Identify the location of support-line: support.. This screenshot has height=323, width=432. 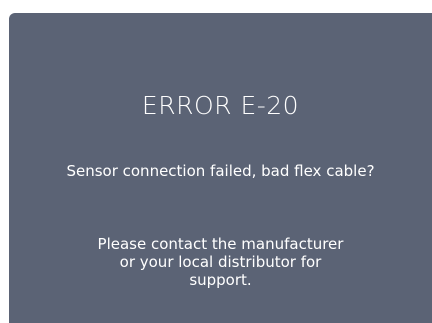
(220, 280).